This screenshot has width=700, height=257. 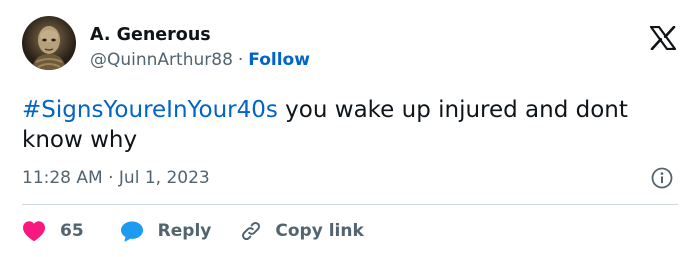 I want to click on author-name: A. Generous, so click(x=150, y=35).